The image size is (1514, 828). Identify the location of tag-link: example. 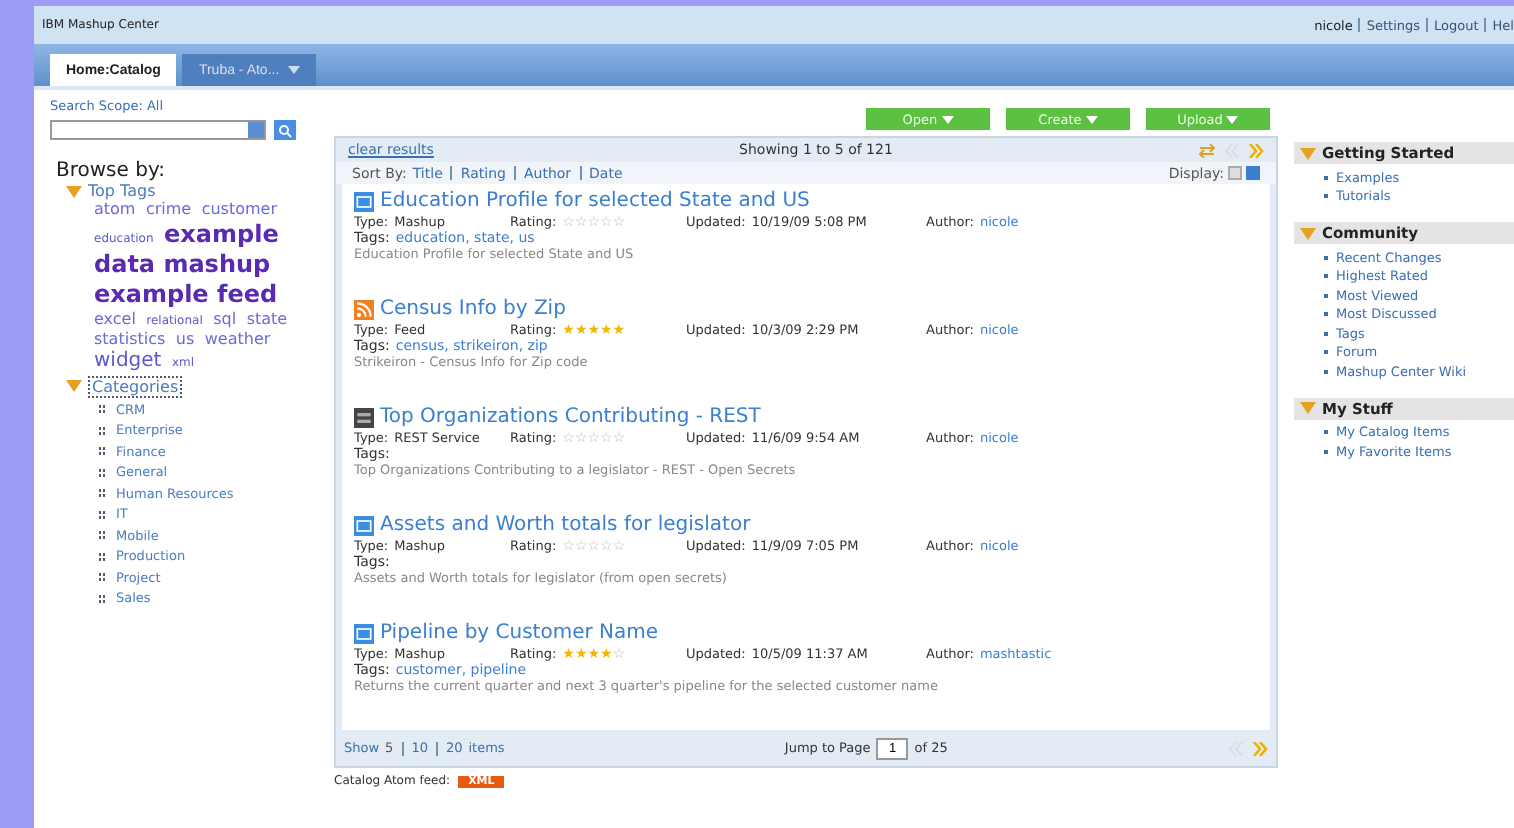
(221, 234).